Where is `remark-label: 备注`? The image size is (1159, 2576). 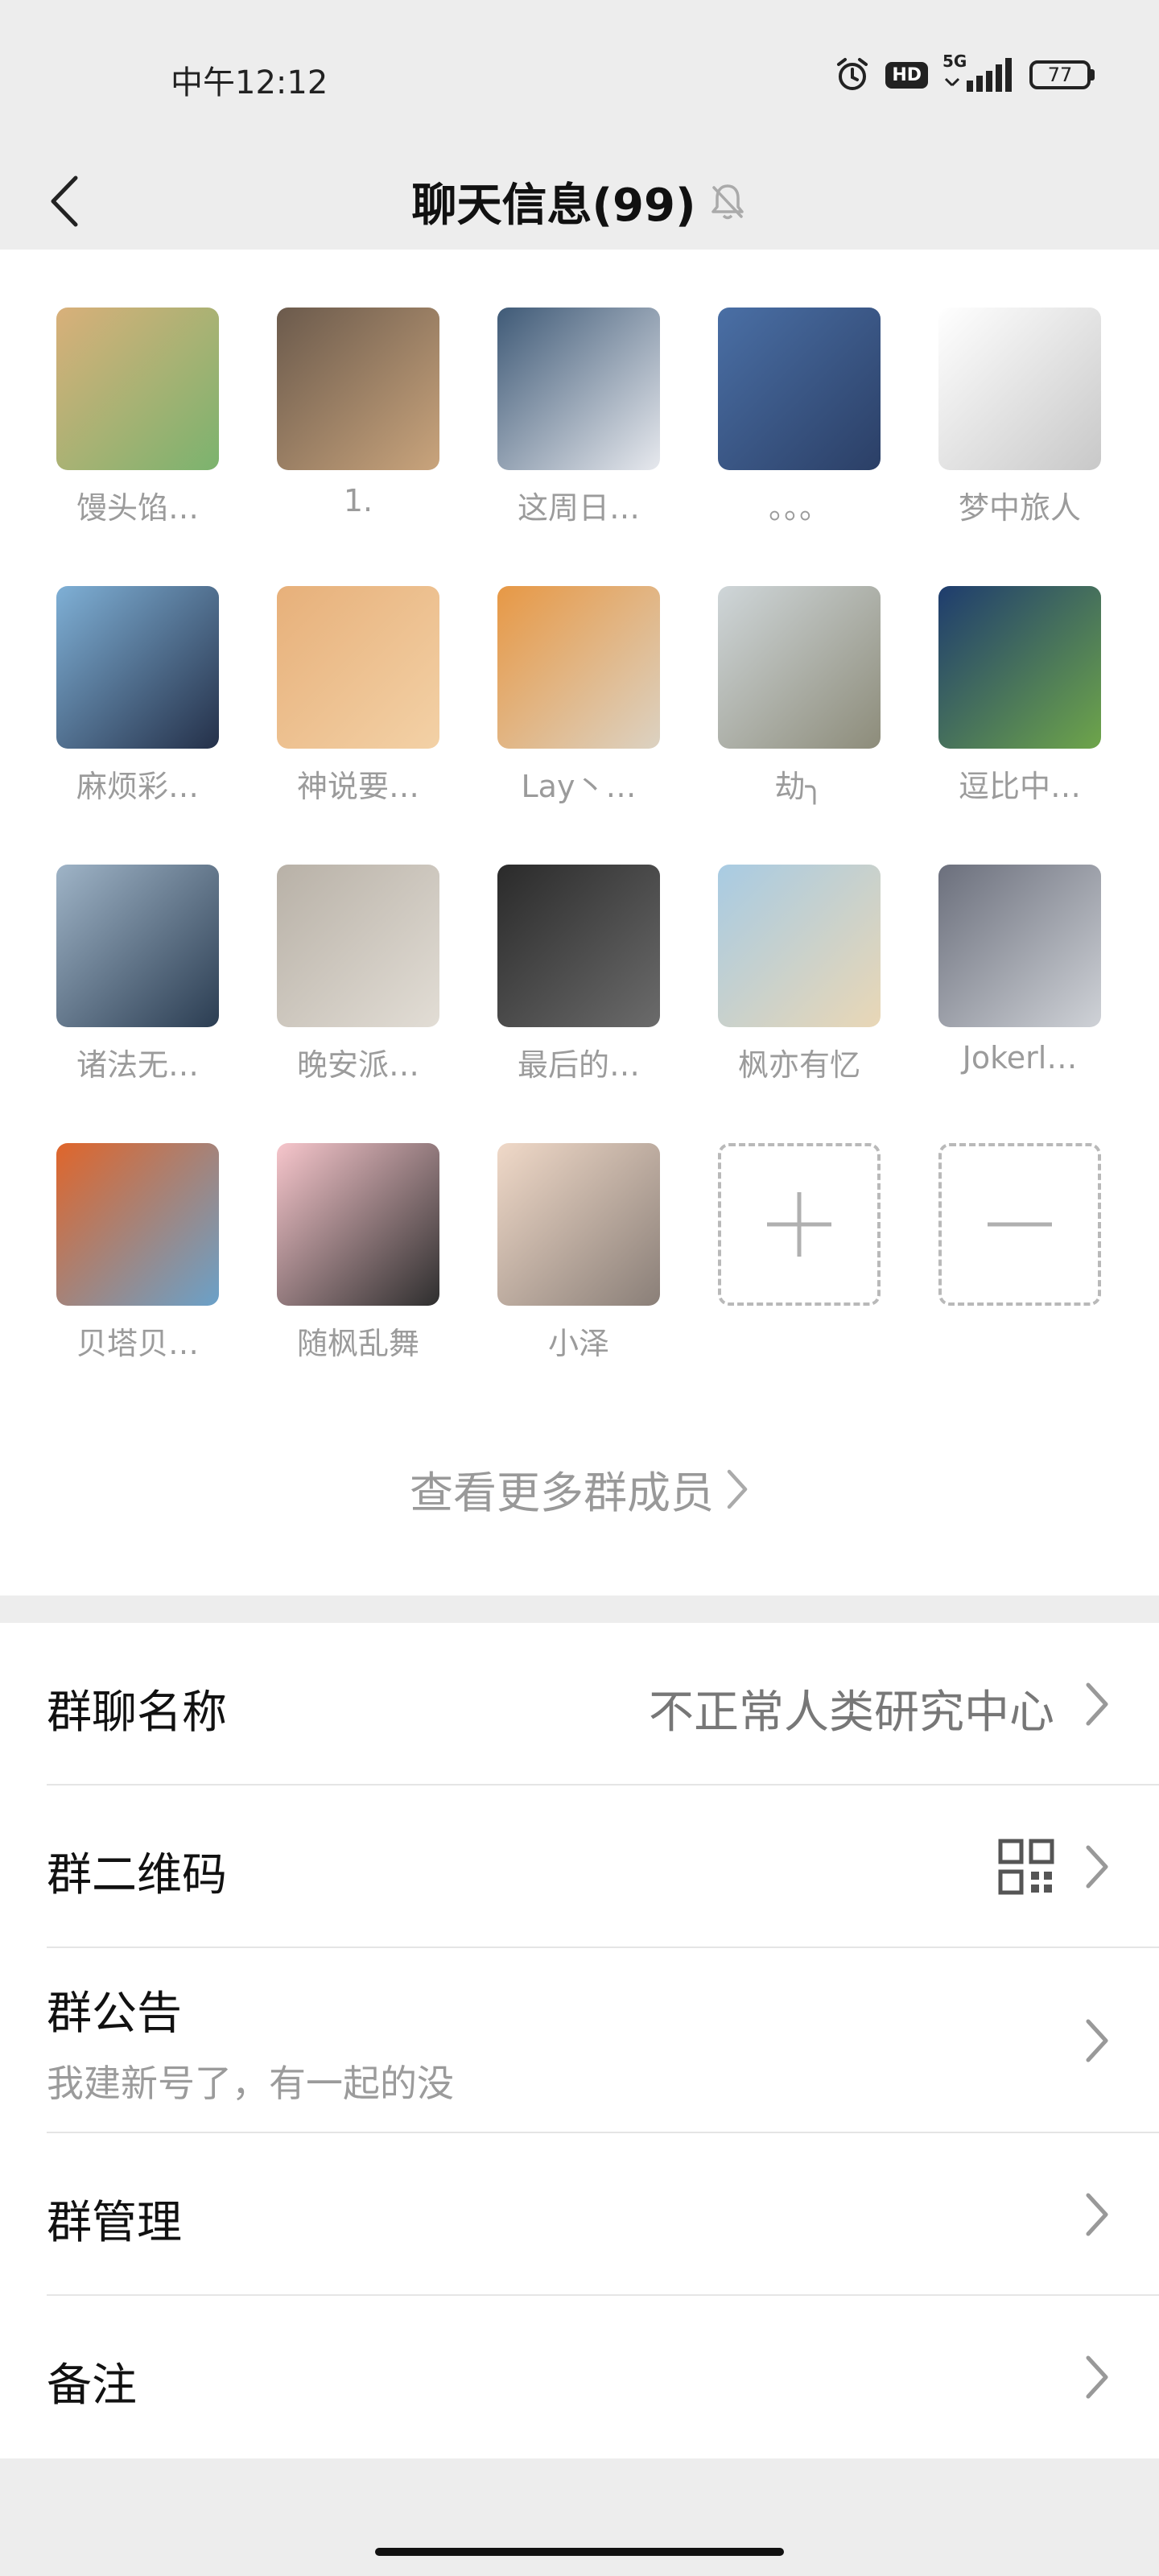
remark-label: 备注 is located at coordinates (92, 2385).